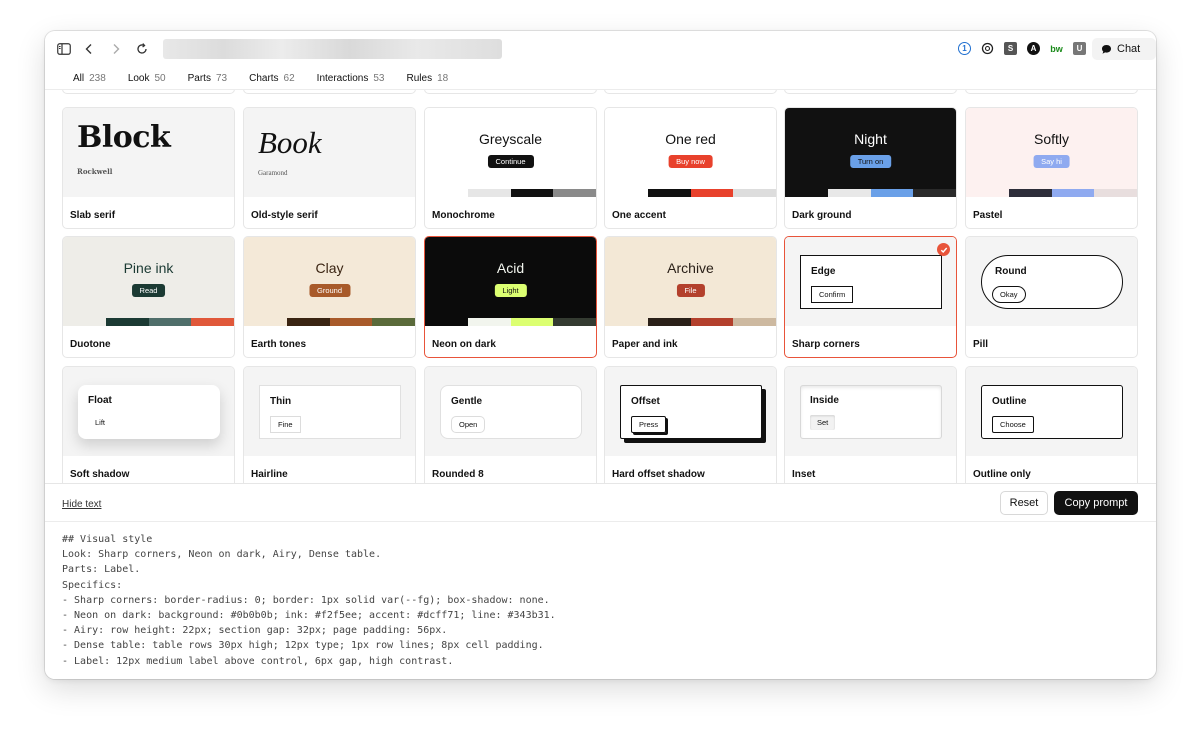 This screenshot has width=1200, height=738. Describe the element at coordinates (510, 161) in the screenshot. I see `theme-sample-button: Continue` at that location.